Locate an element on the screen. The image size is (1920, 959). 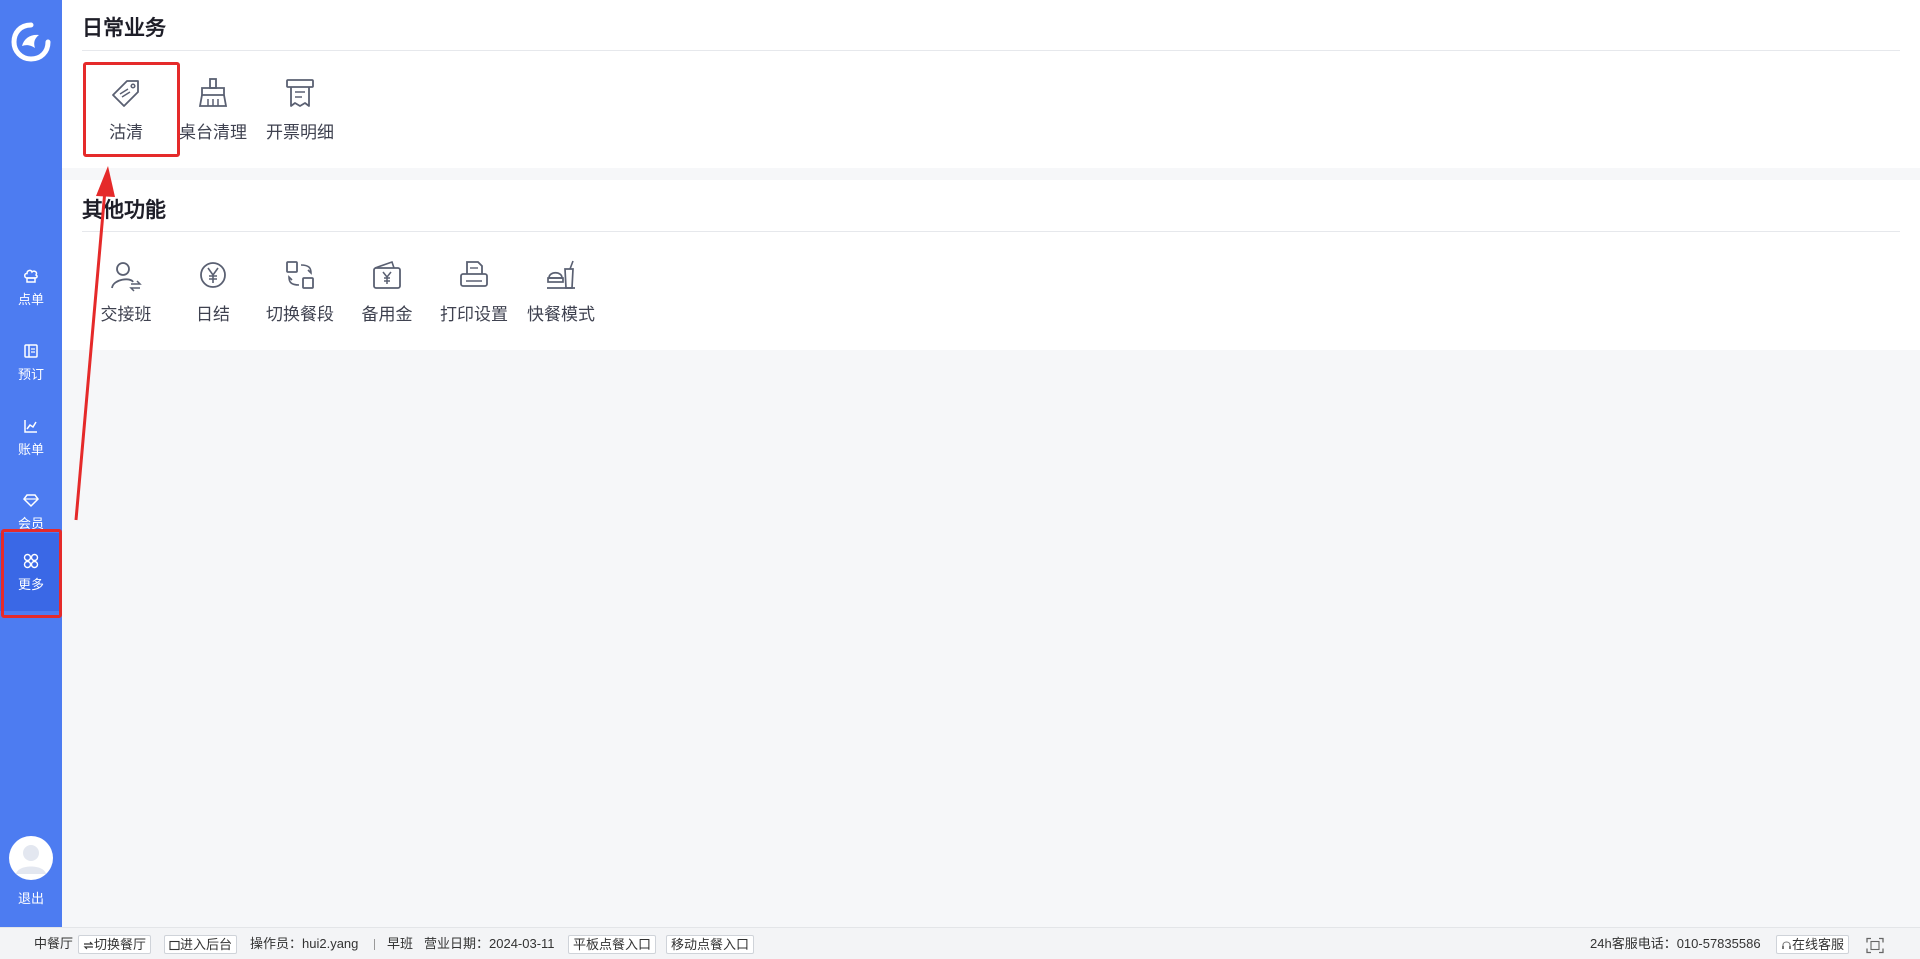
online-service-button: 在线客服 is located at coordinates (1813, 944).